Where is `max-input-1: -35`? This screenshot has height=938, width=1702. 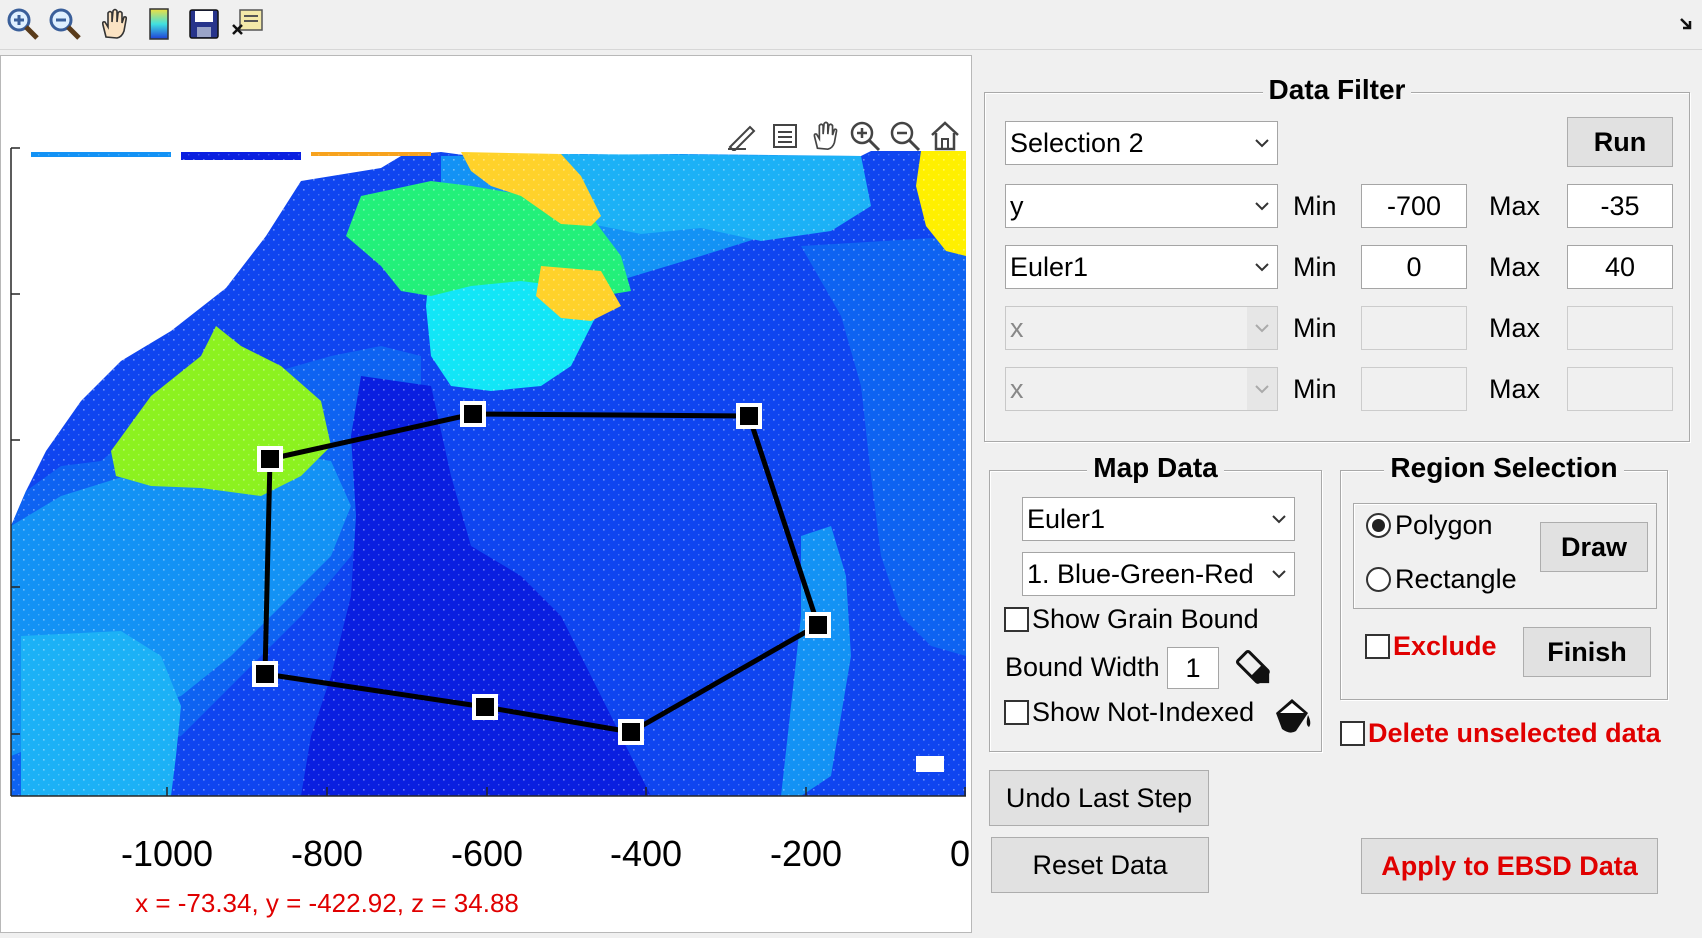 max-input-1: -35 is located at coordinates (1620, 206).